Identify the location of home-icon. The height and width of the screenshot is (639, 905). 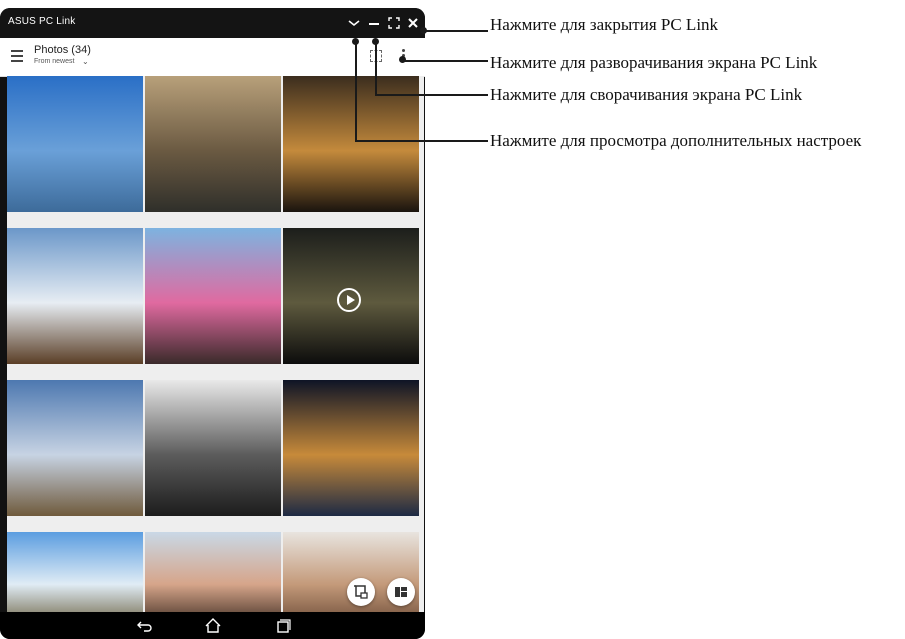
(213, 626).